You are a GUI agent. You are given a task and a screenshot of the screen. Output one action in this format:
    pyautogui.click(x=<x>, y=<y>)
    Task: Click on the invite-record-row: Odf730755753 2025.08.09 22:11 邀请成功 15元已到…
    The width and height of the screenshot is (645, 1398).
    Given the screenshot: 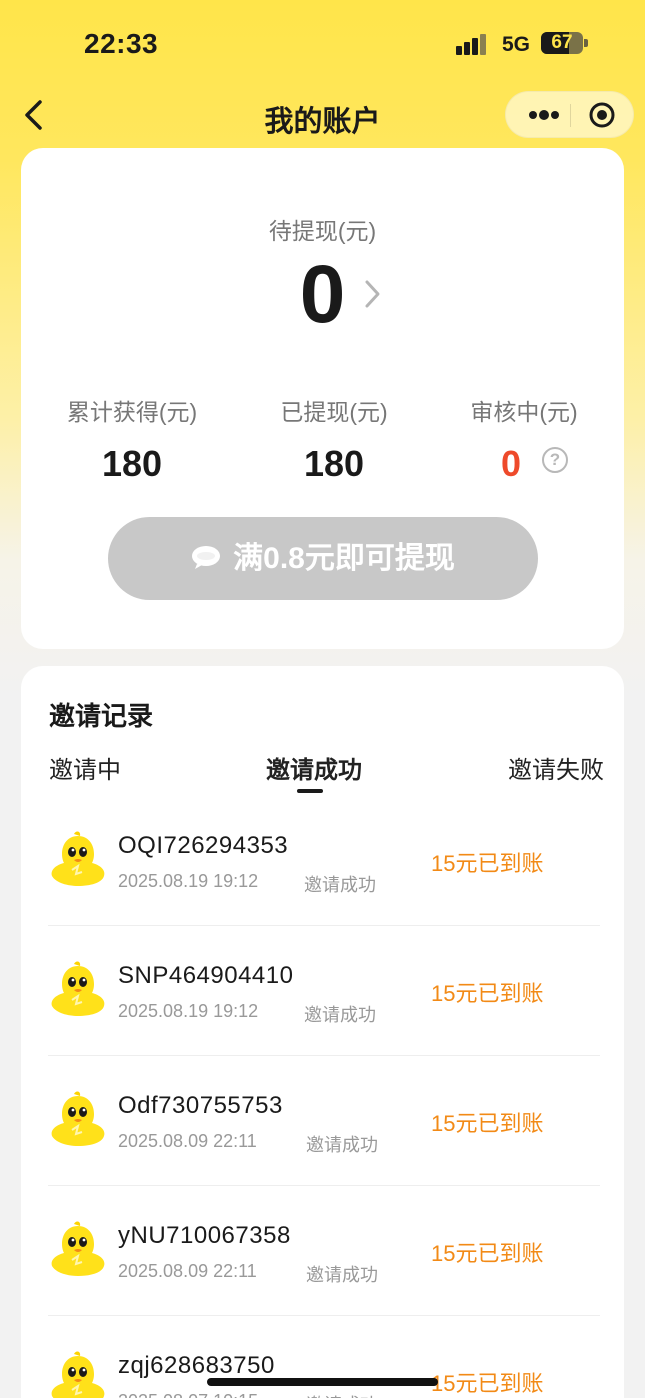 What is the action you would take?
    pyautogui.click(x=324, y=1121)
    